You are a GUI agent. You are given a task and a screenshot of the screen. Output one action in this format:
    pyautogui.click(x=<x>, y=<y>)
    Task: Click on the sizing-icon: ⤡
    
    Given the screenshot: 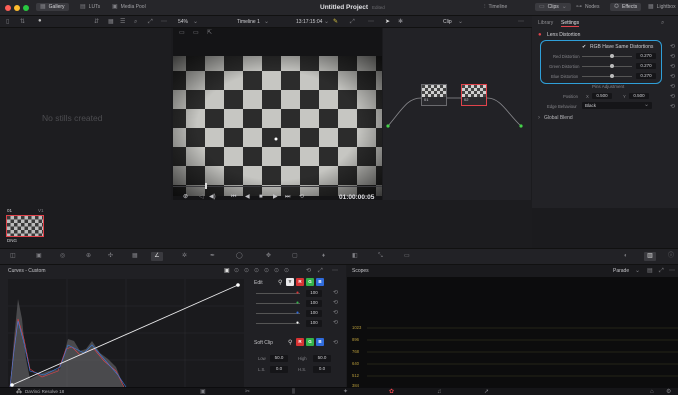 What is the action you would take?
    pyautogui.click(x=380, y=256)
    